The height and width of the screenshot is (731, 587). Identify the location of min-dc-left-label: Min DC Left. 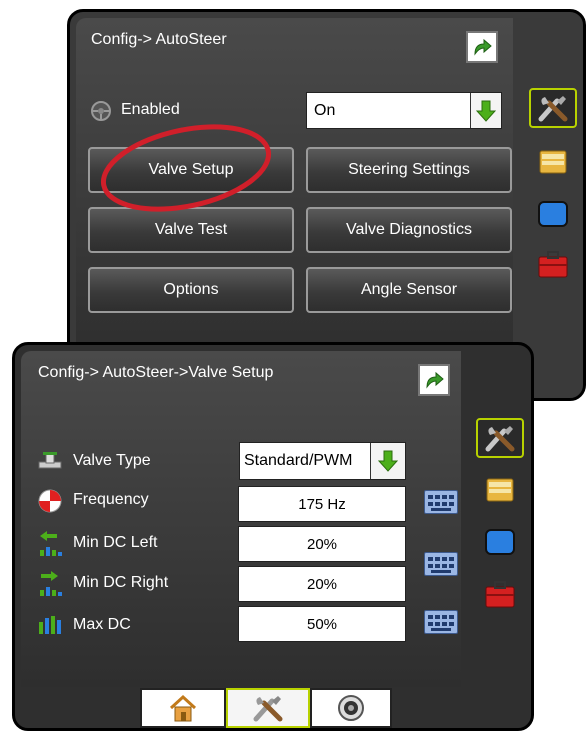
(115, 542).